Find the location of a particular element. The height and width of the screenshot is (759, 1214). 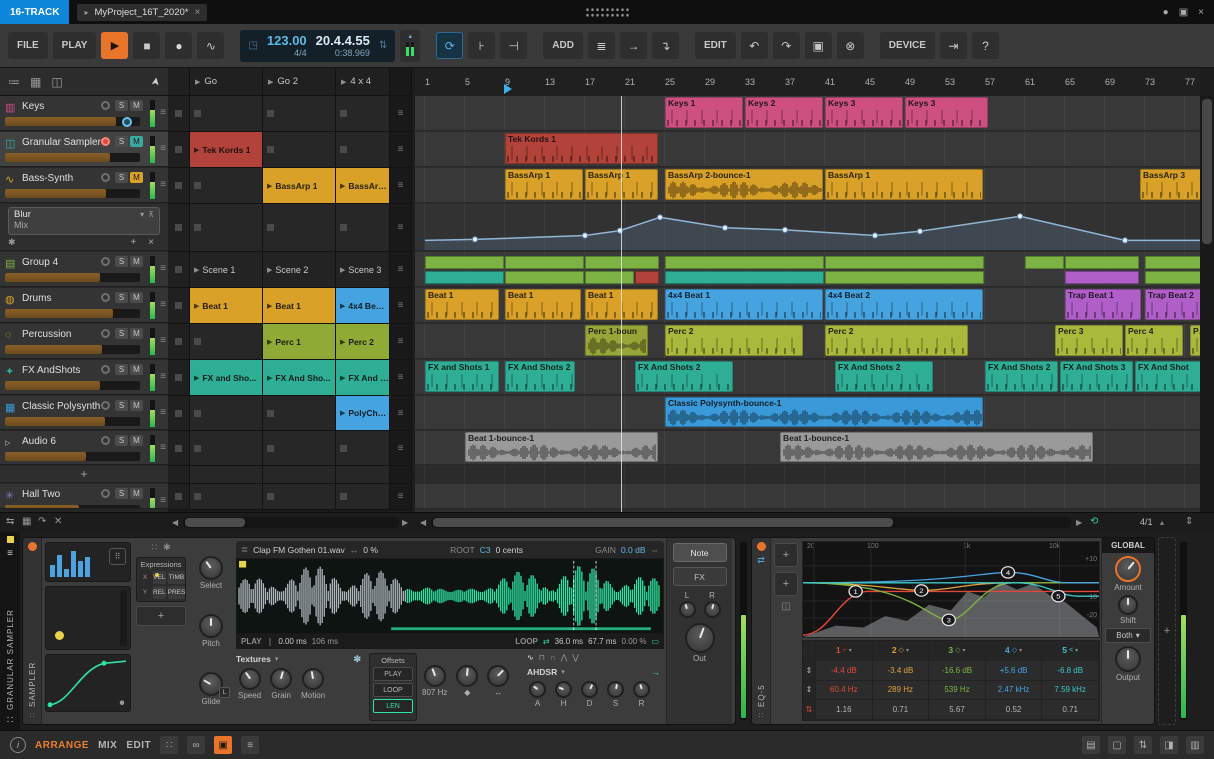

mode-select: Both ▾ is located at coordinates (1128, 635).